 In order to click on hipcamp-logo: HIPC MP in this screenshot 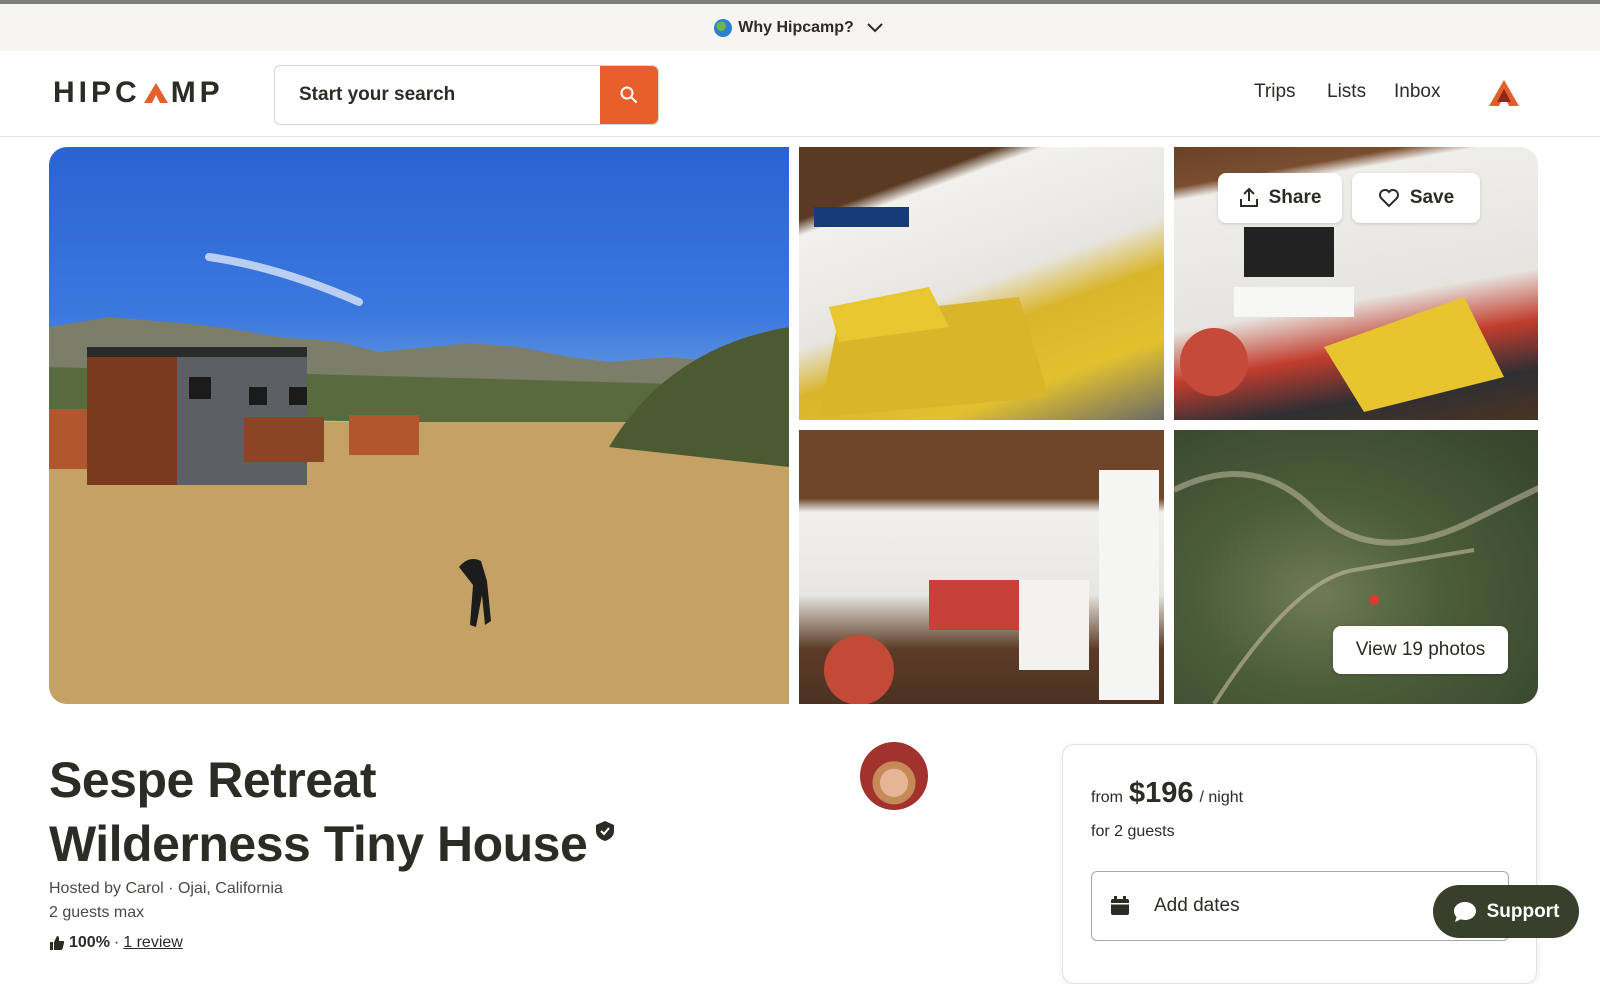, I will do `click(138, 92)`.